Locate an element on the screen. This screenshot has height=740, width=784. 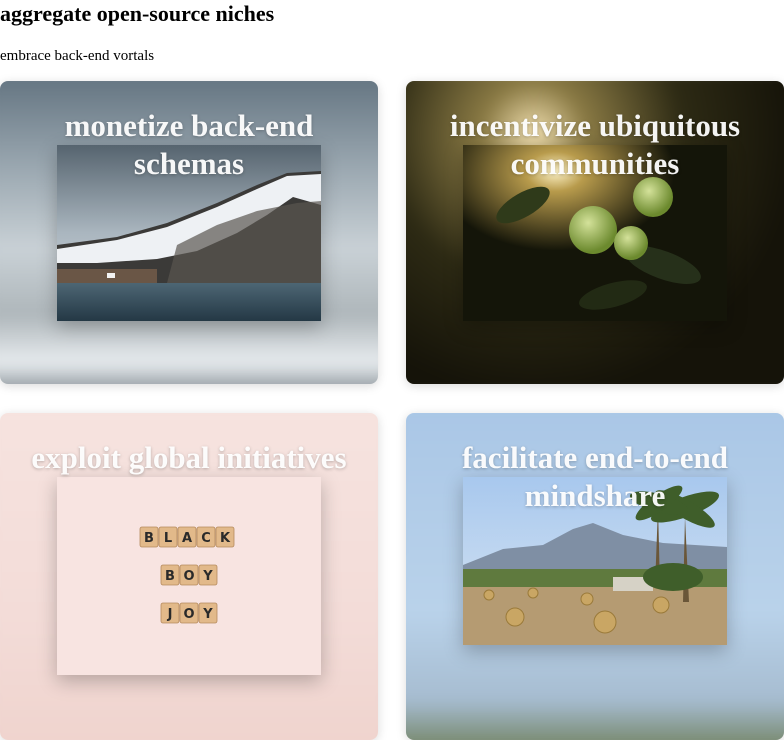
scrabble-tile: K is located at coordinates (225, 537).